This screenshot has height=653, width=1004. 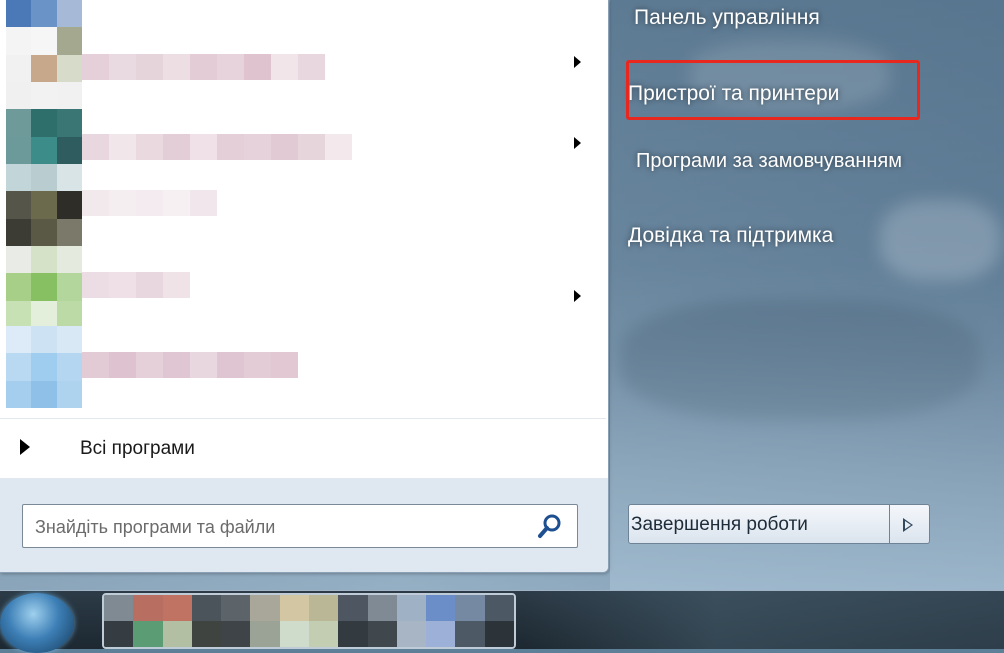 I want to click on all-programs-button: Всі програми, so click(x=303, y=448).